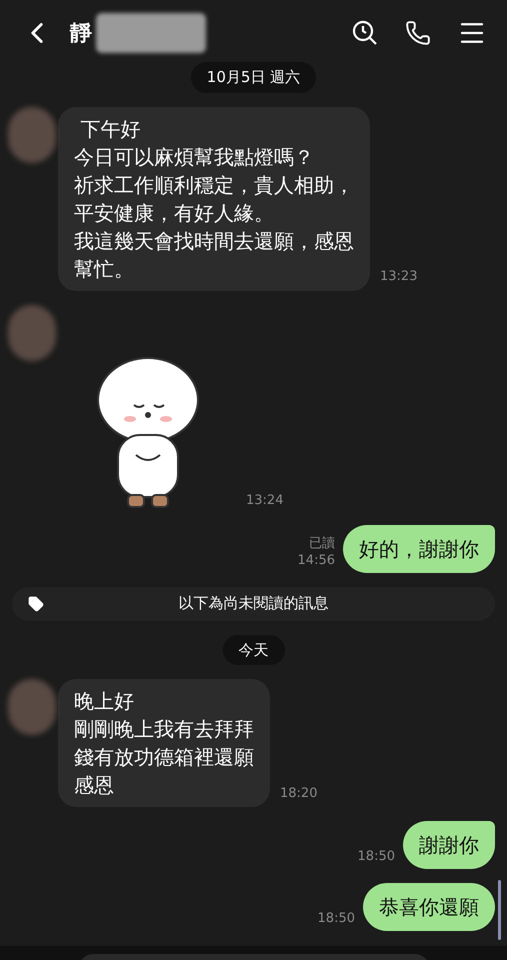 This screenshot has width=507, height=960. I want to click on date-label: 10月5日 週六, so click(253, 77).